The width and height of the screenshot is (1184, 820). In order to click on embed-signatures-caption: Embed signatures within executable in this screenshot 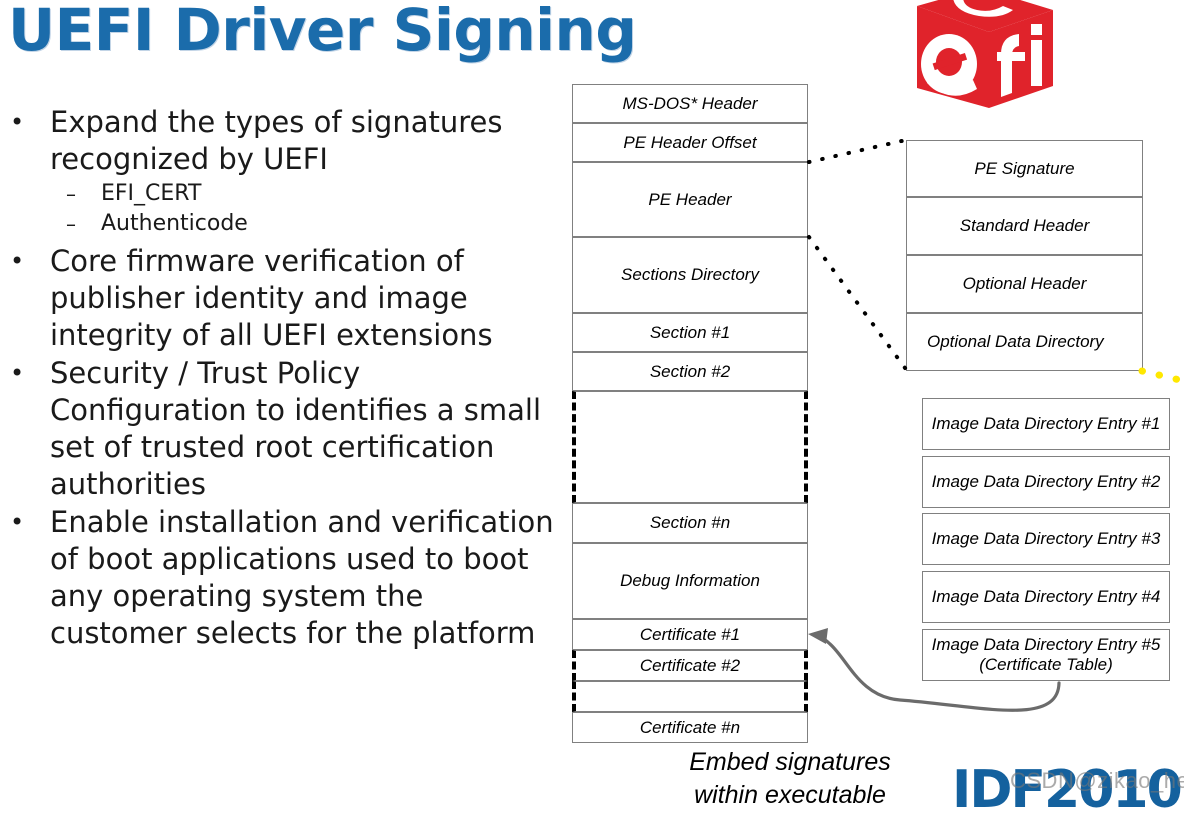, I will do `click(790, 779)`.